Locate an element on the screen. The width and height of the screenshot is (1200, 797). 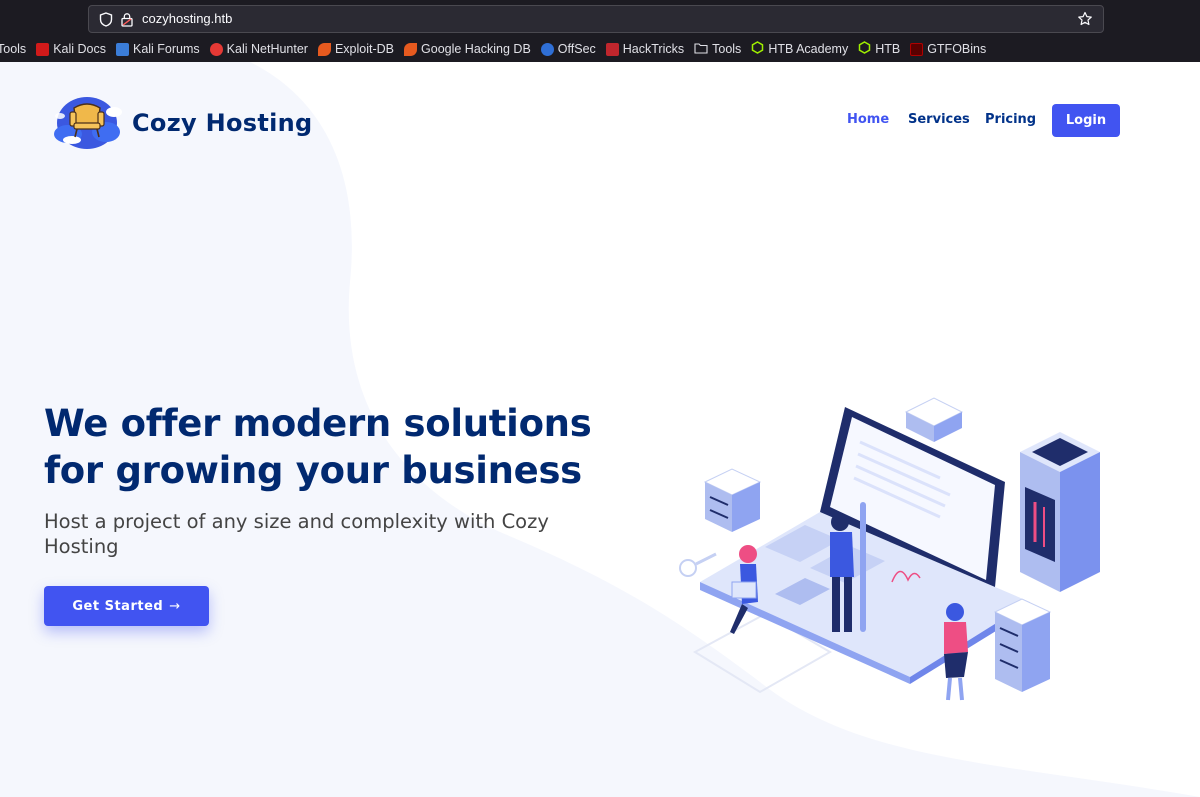
nav-pricing: Pricing is located at coordinates (1010, 119).